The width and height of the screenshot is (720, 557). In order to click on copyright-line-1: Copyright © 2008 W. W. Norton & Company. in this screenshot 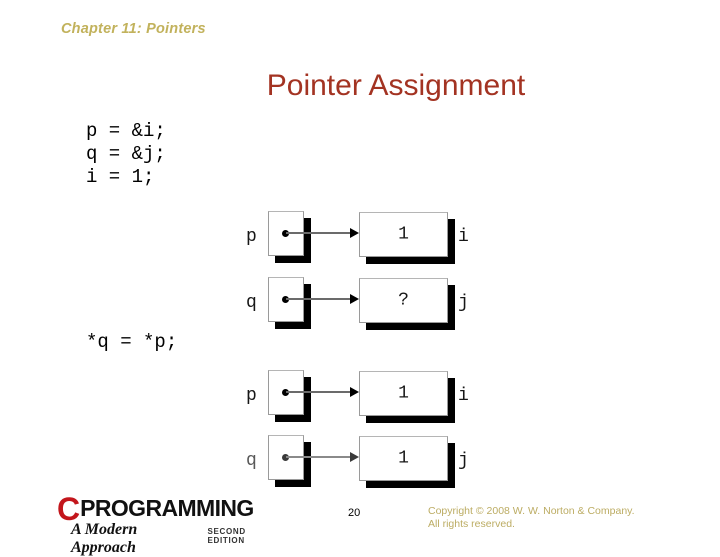, I will do `click(531, 511)`.